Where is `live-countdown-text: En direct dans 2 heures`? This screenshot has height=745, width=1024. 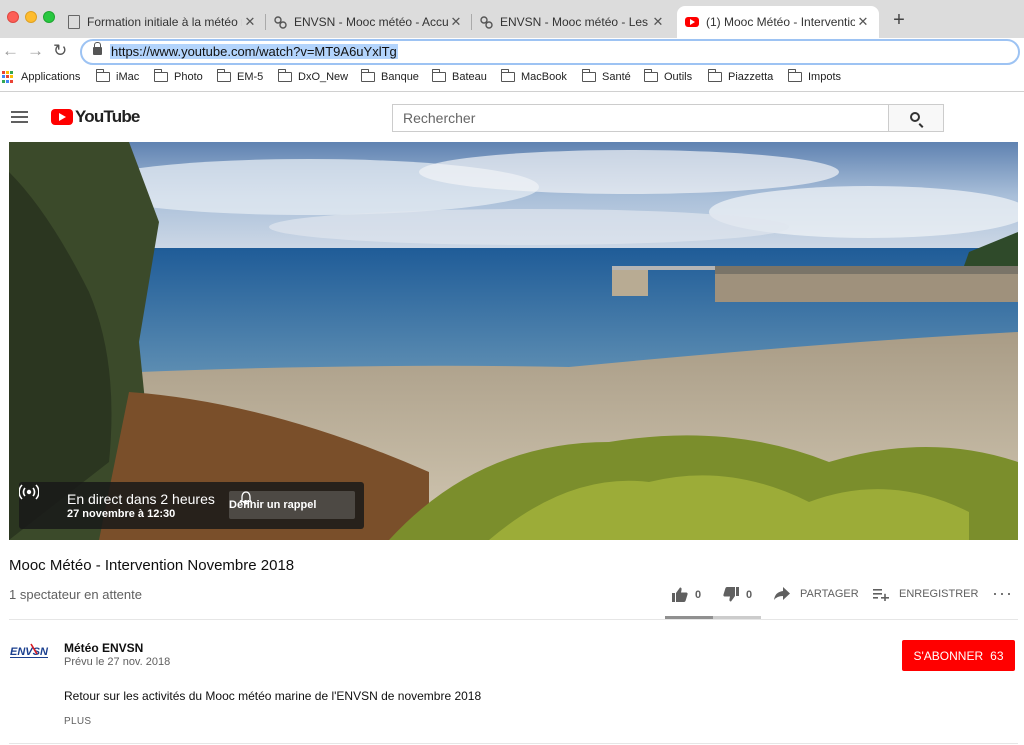 live-countdown-text: En direct dans 2 heures is located at coordinates (141, 499).